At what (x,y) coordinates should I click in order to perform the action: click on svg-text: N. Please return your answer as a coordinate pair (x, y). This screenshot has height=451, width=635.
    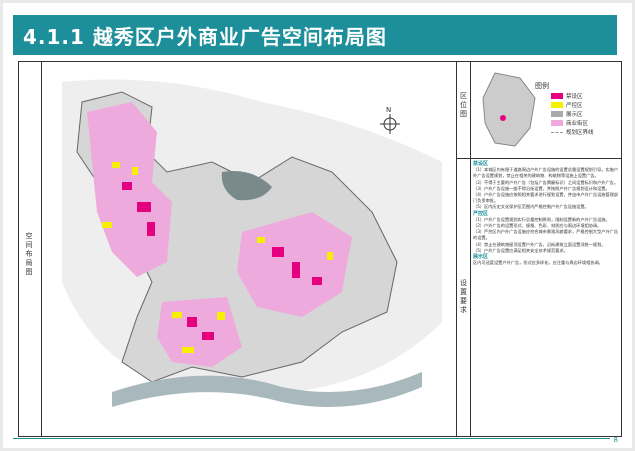
    Looking at the image, I should click on (388, 110).